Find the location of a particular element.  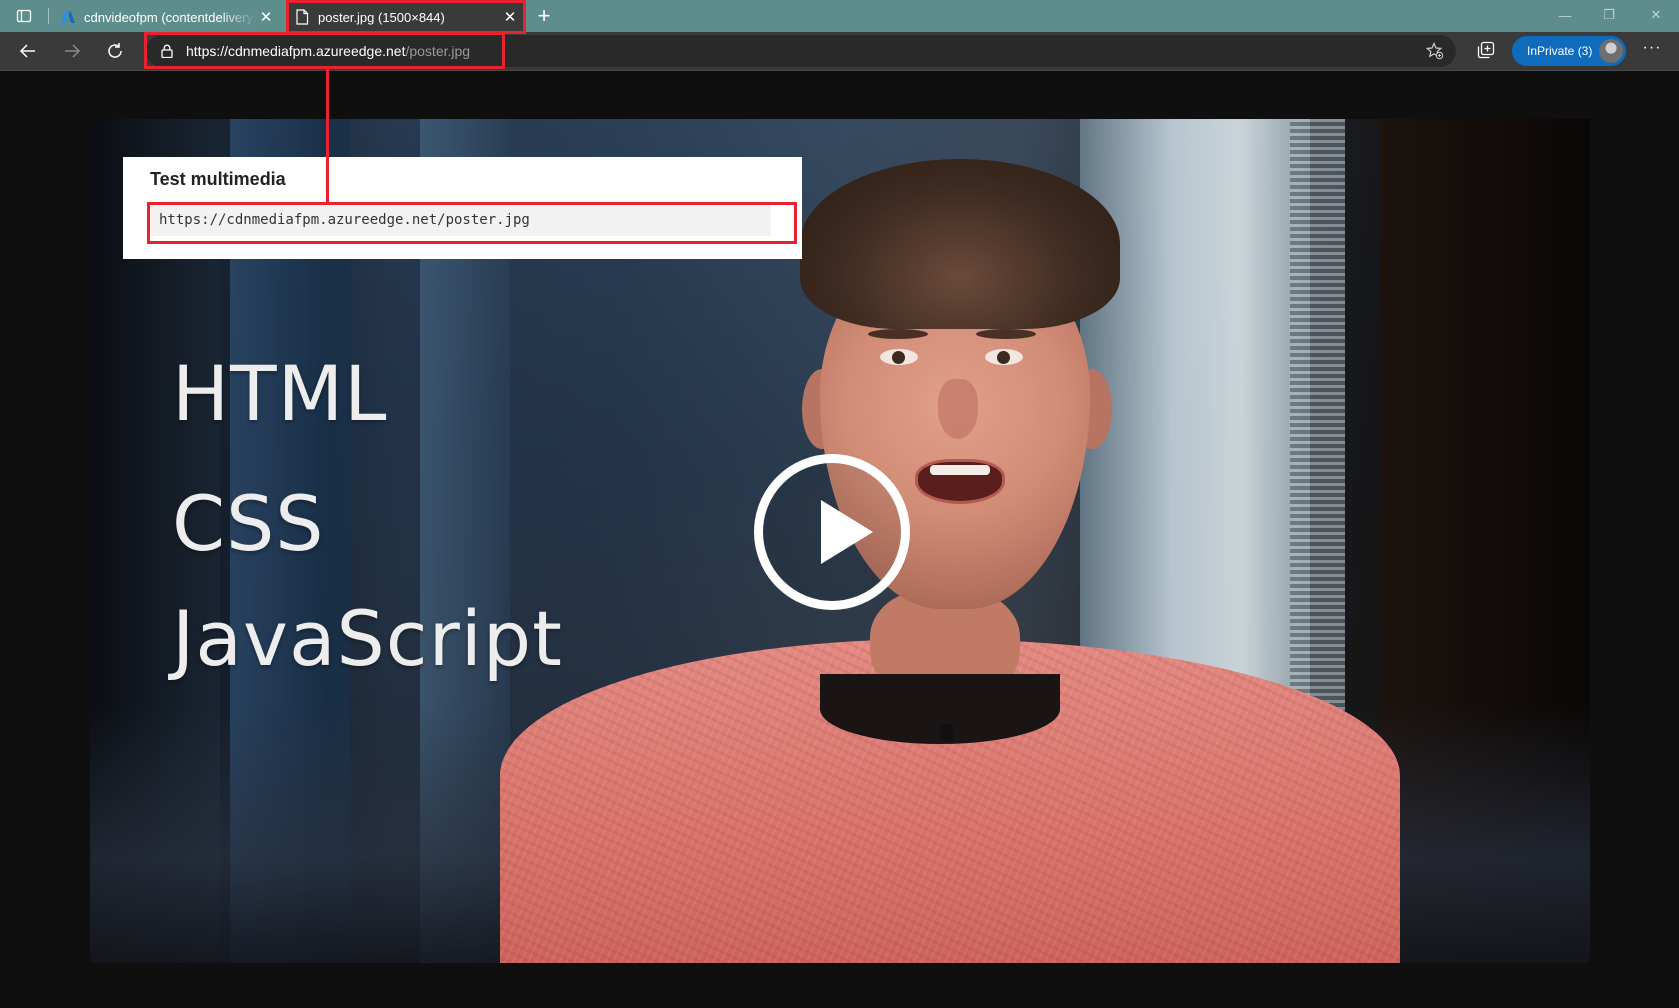

minimize-icon: — is located at coordinates (1565, 15).